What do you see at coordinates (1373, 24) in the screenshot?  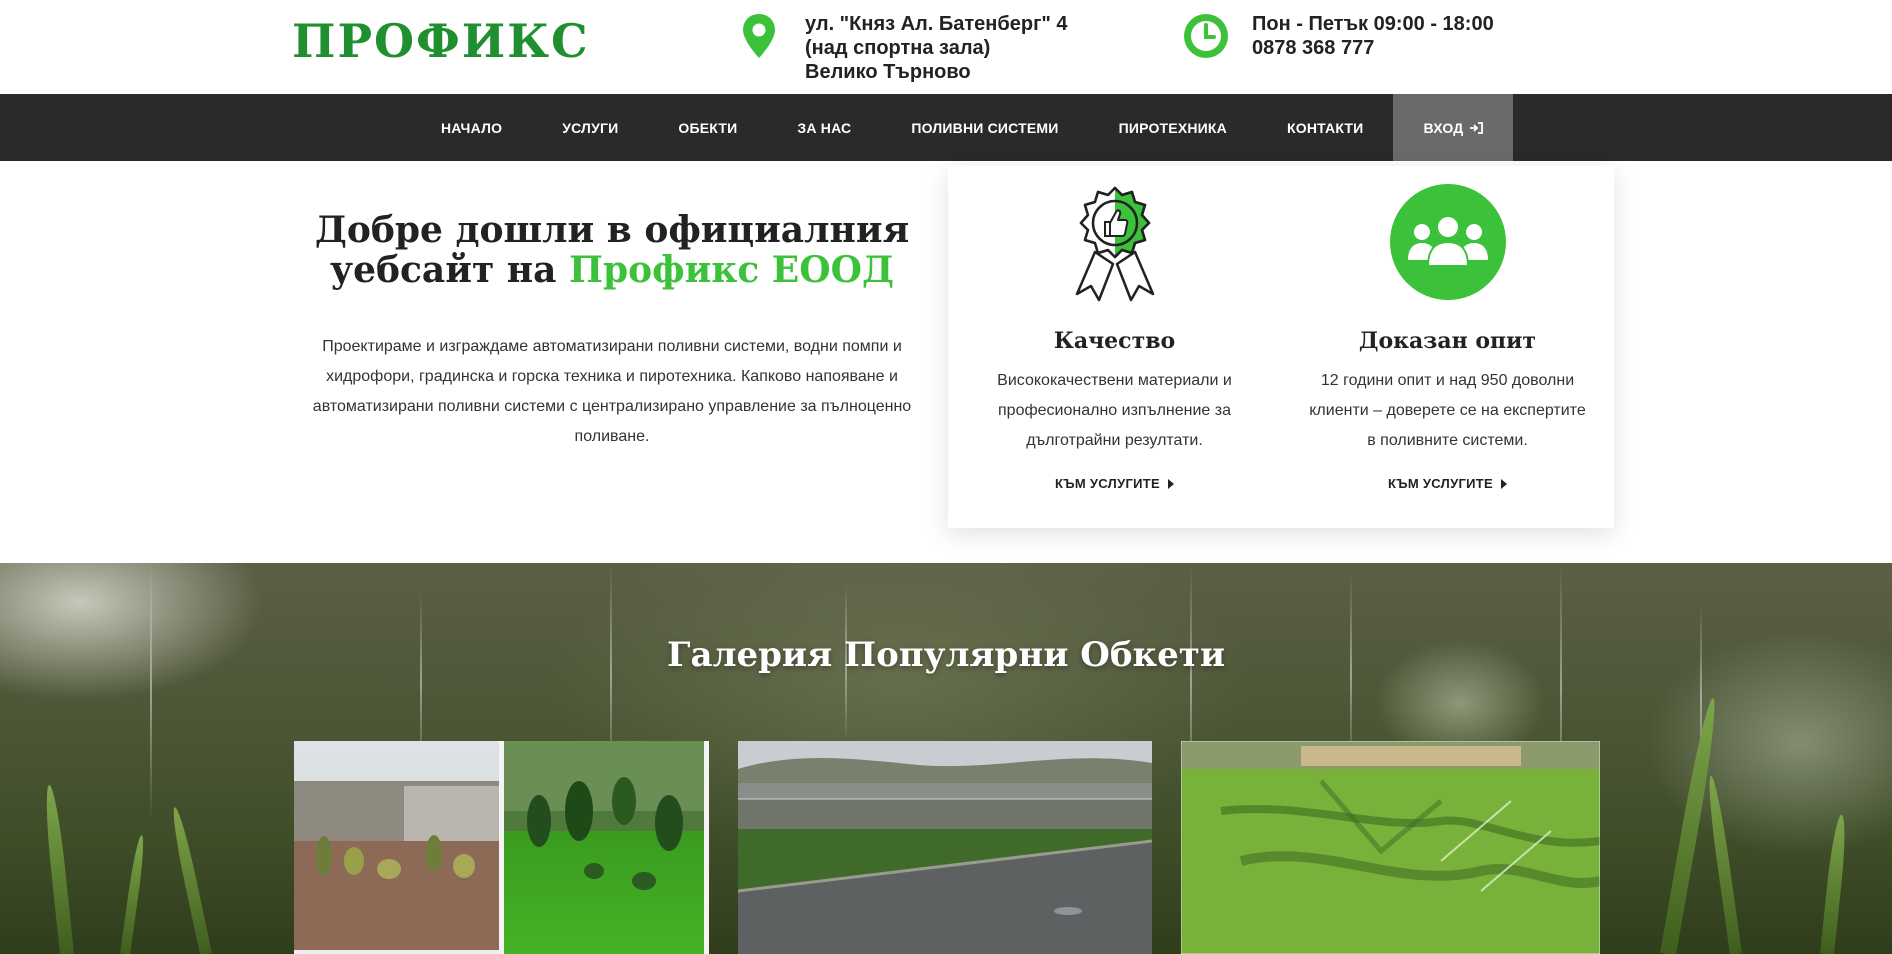 I see `working-hours: Пон - Петък 09:00 - 18:00` at bounding box center [1373, 24].